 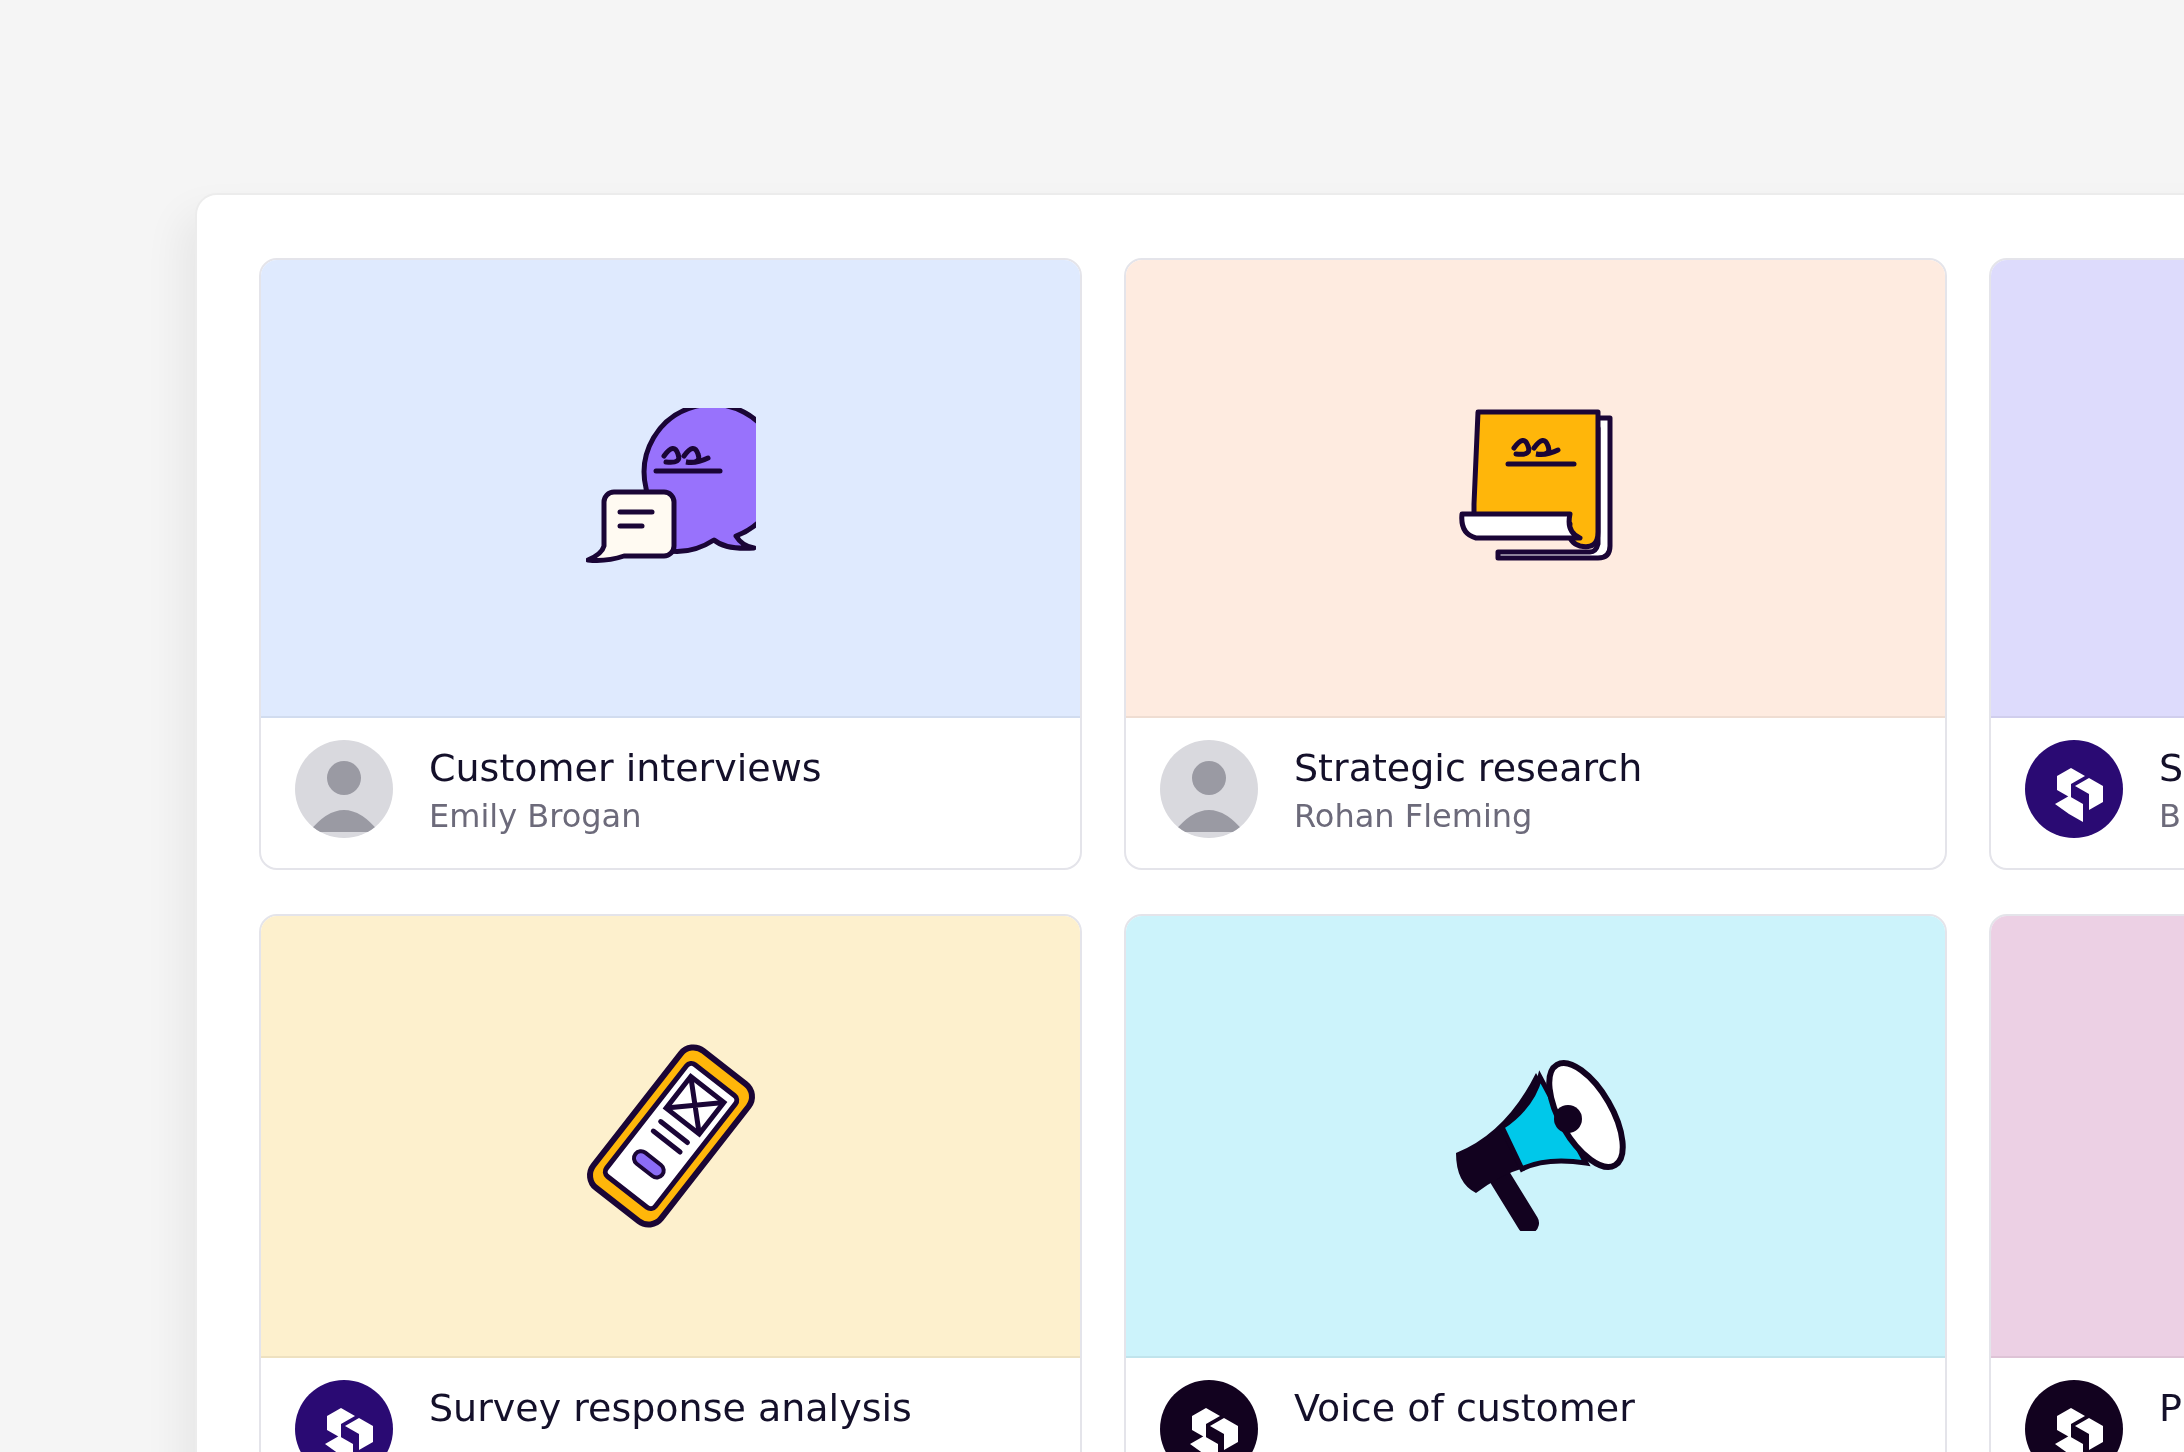 What do you see at coordinates (625, 768) in the screenshot?
I see `card-title: Customer interviews` at bounding box center [625, 768].